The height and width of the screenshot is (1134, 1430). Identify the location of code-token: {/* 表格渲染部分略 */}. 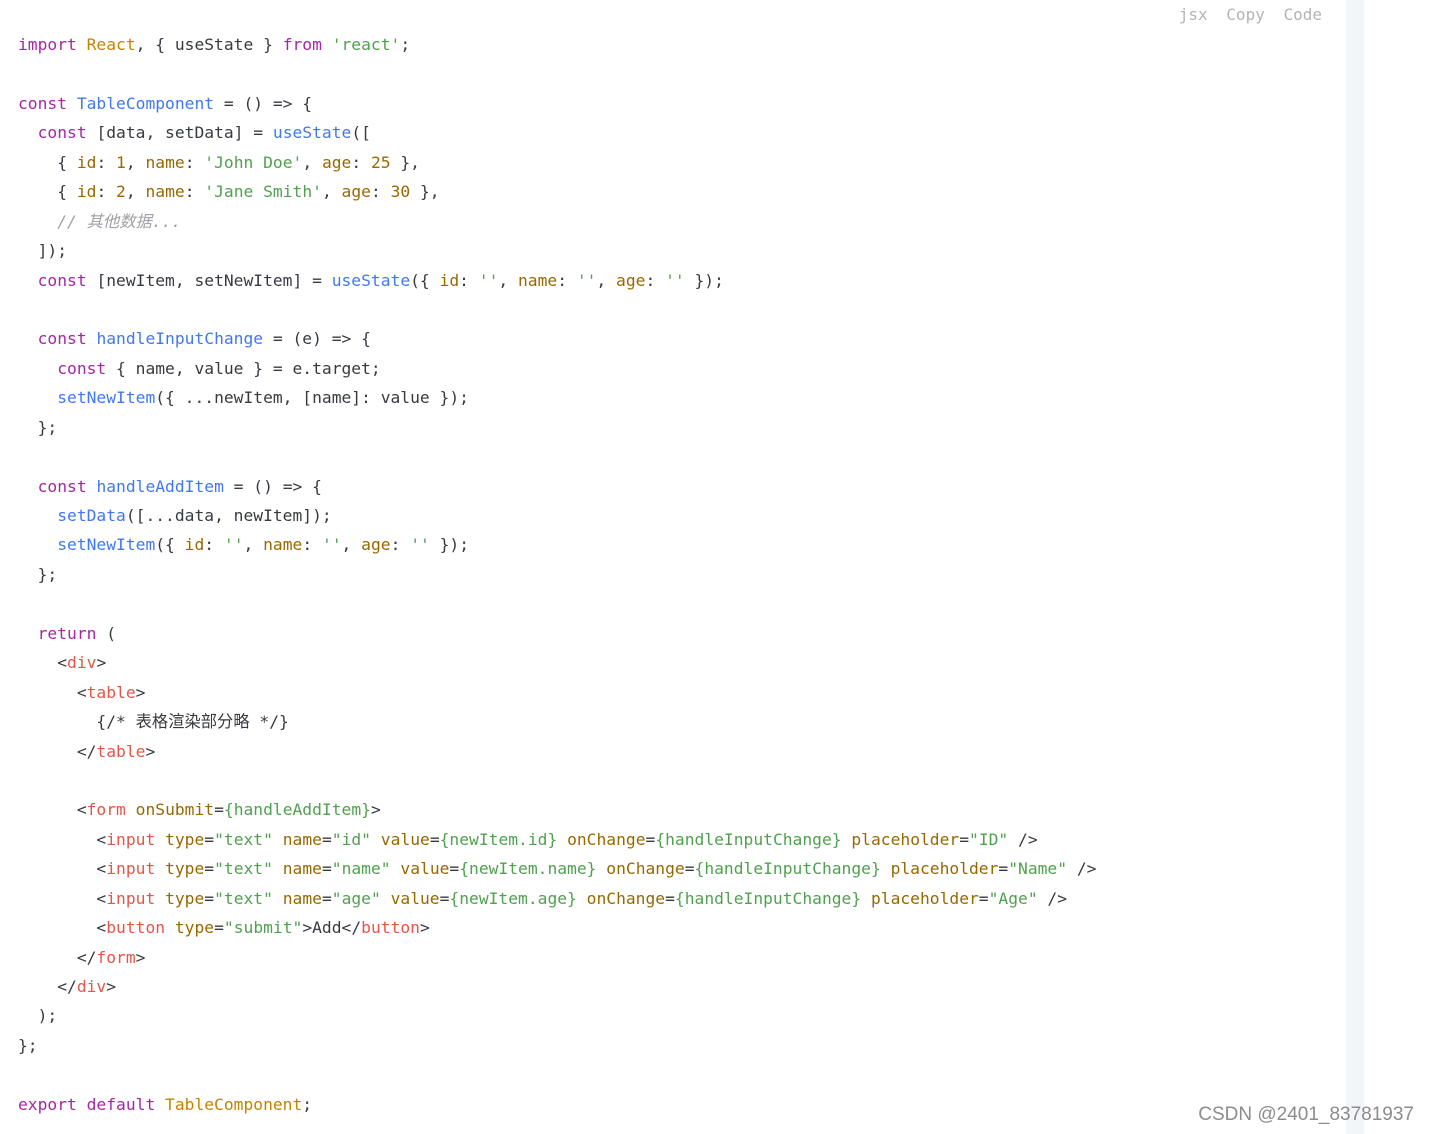
(153, 722).